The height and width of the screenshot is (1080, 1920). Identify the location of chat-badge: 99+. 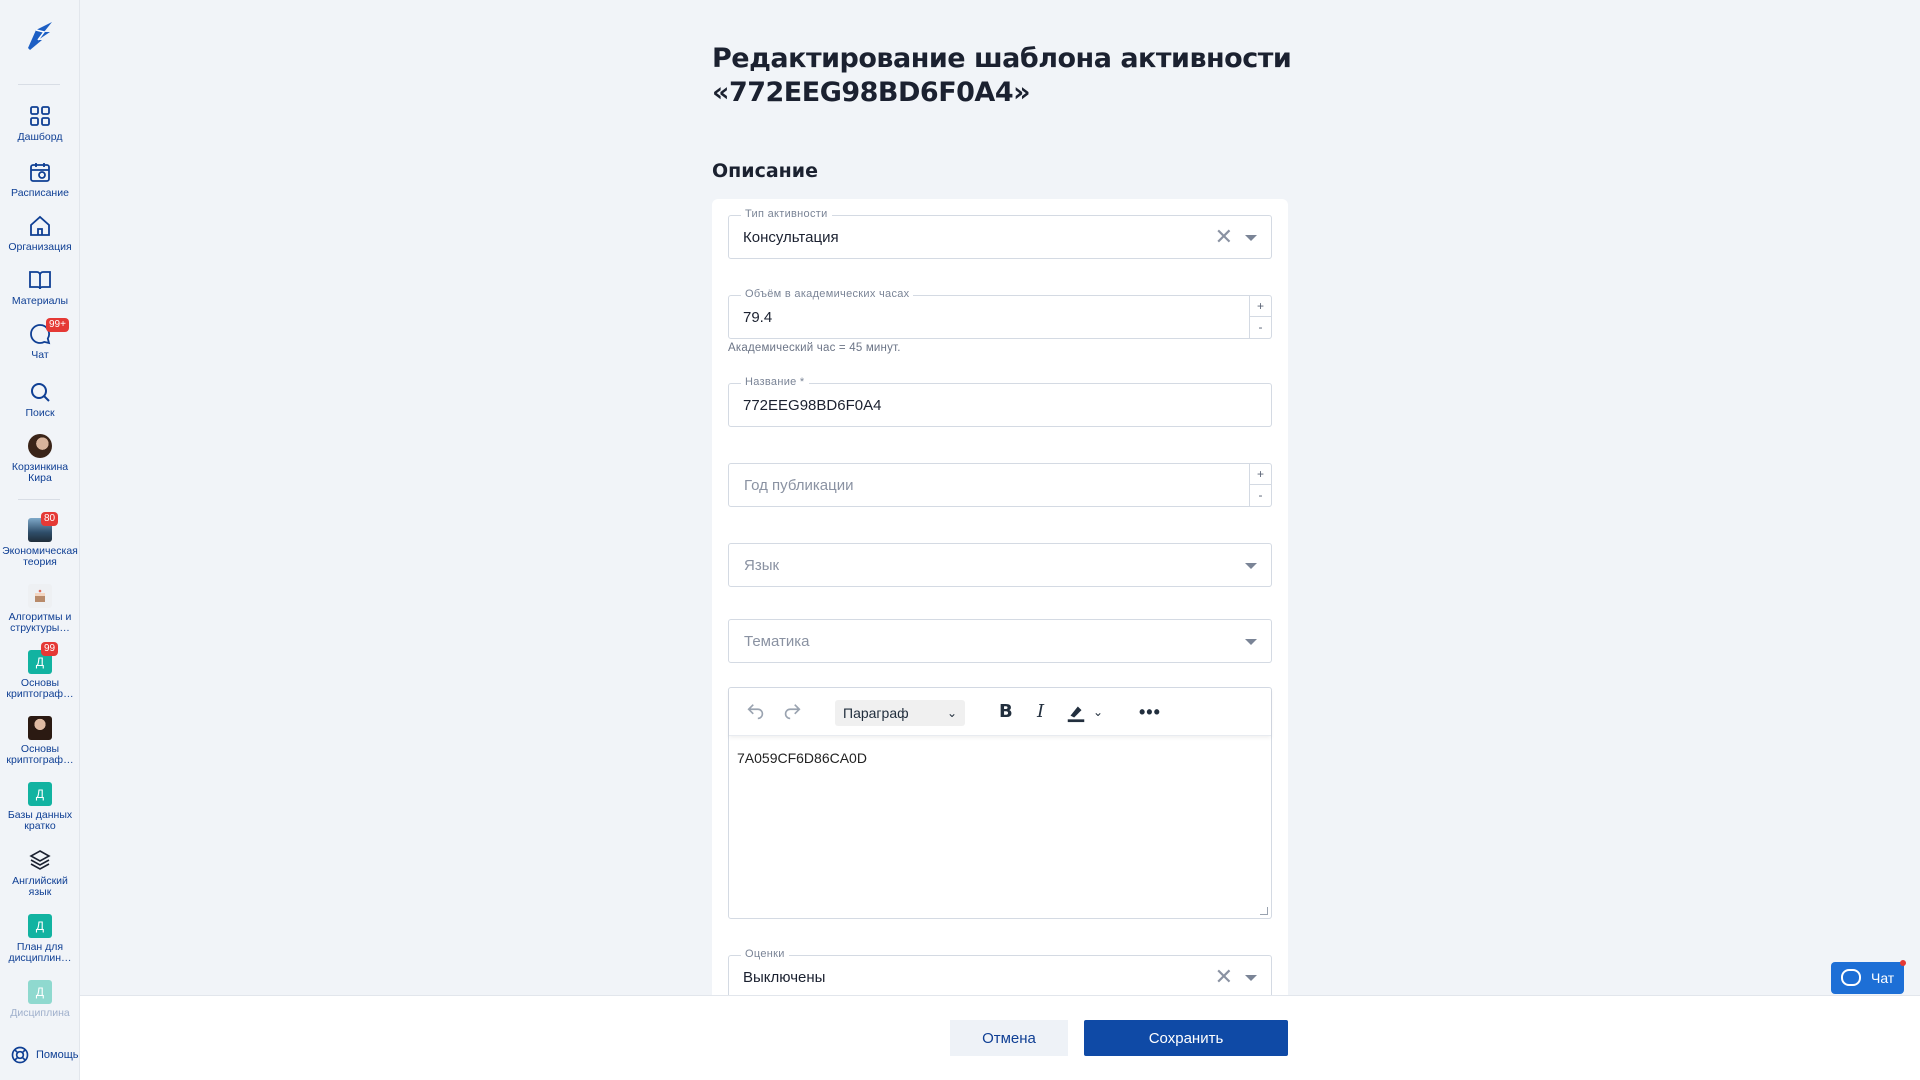
(57, 325).